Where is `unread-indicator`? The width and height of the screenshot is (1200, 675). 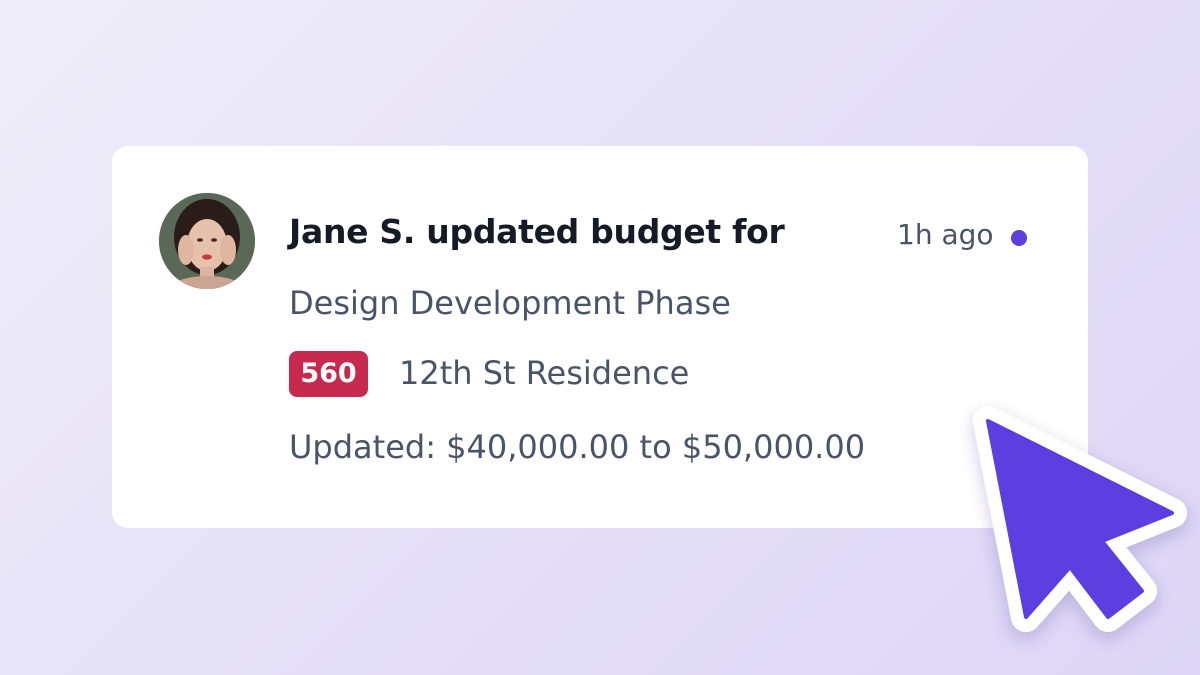 unread-indicator is located at coordinates (1019, 238).